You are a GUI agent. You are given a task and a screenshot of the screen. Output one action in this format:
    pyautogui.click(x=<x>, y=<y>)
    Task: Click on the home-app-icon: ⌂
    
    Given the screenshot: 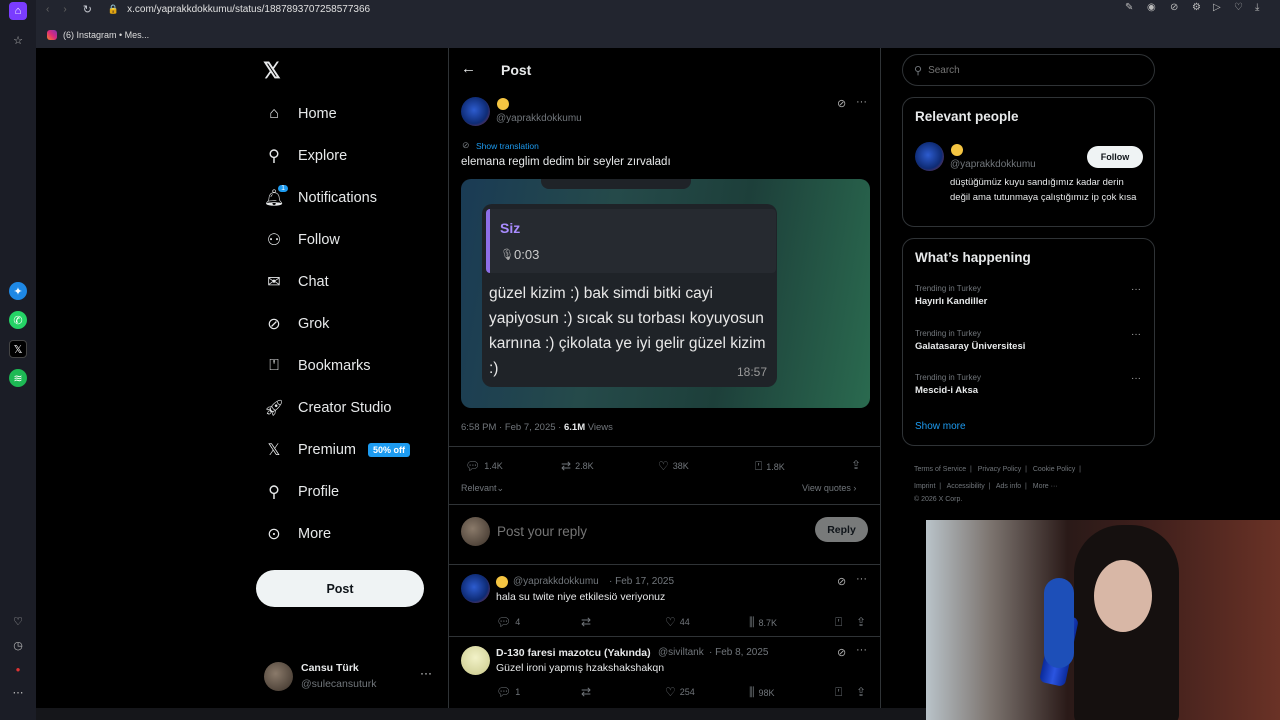 What is the action you would take?
    pyautogui.click(x=18, y=11)
    